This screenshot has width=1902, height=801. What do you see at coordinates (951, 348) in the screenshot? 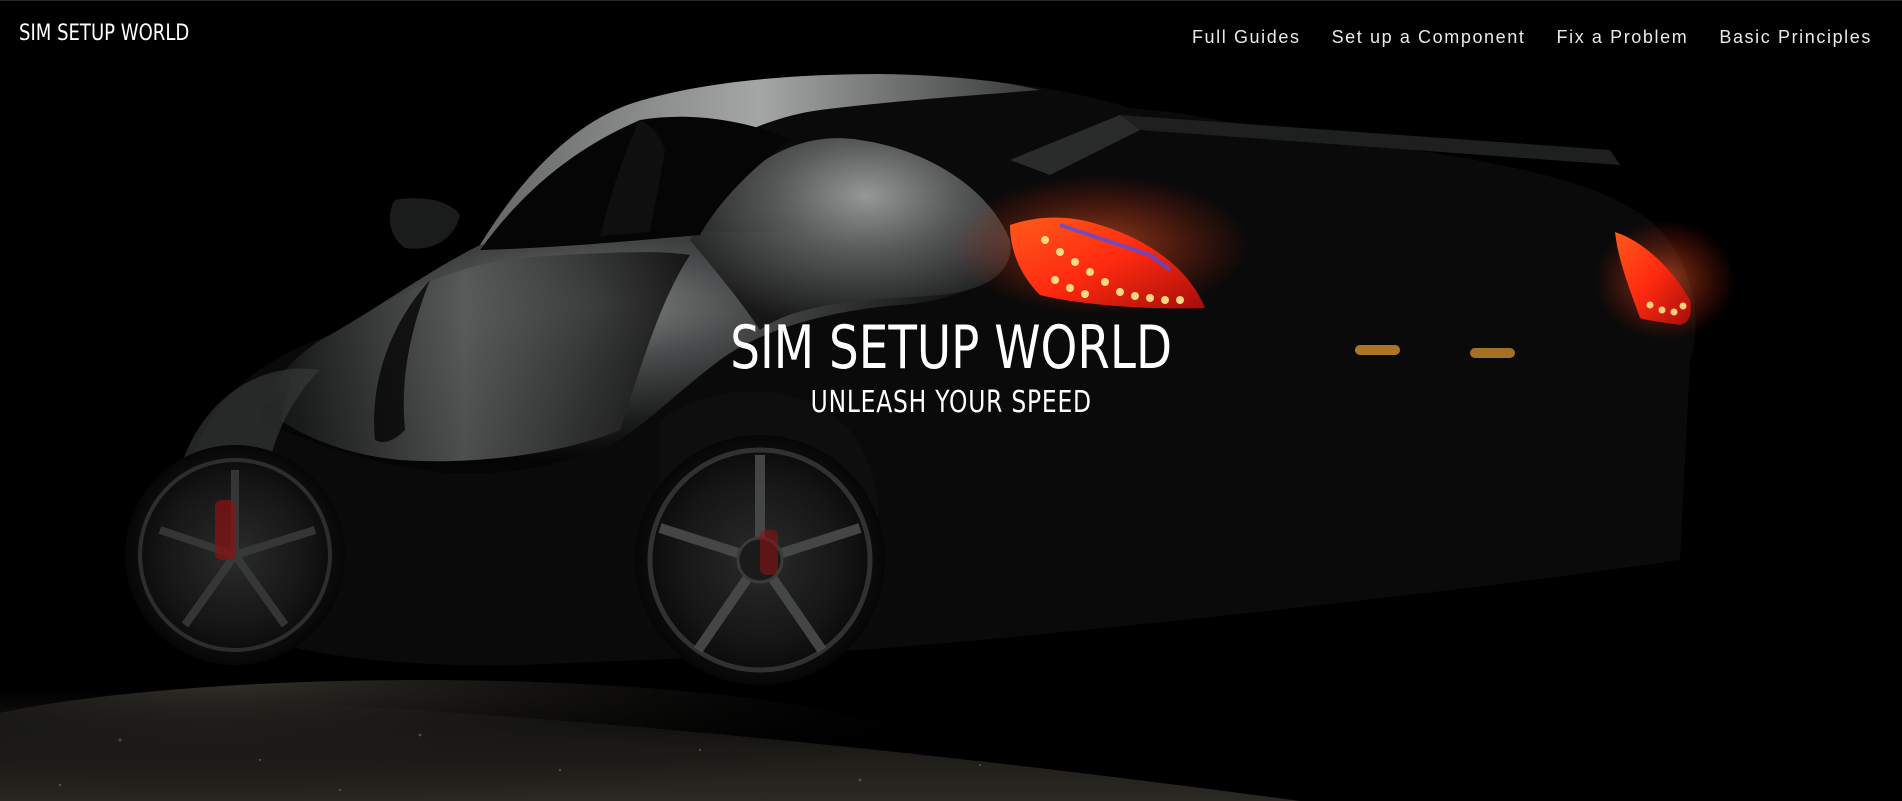
I see `hero-title: SIM SETUP WORLD` at bounding box center [951, 348].